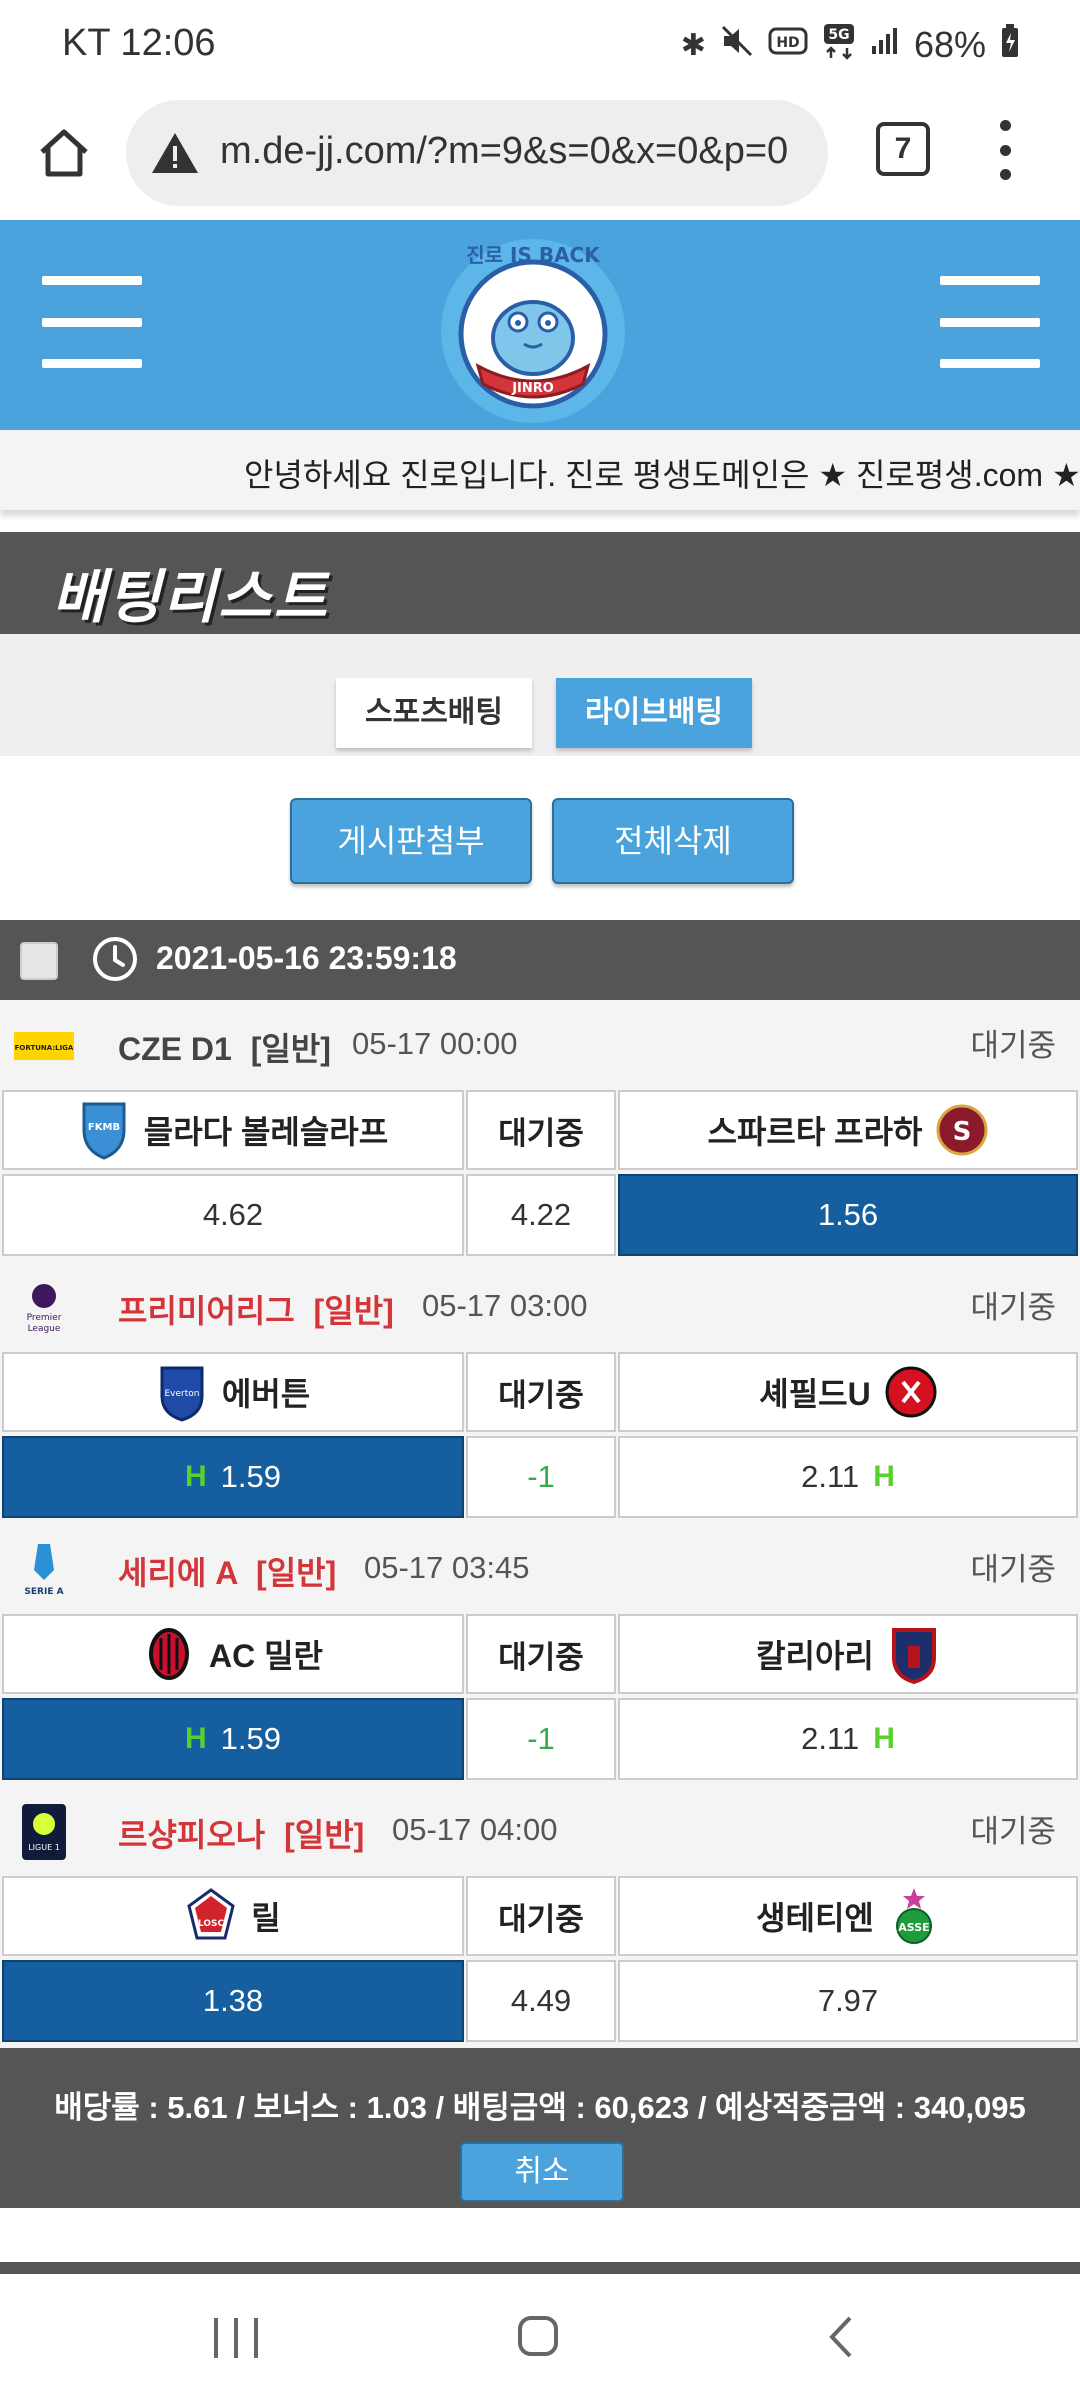 The width and height of the screenshot is (1080, 2400). Describe the element at coordinates (815, 1394) in the screenshot. I see `away-team-name: 셰필드U` at that location.